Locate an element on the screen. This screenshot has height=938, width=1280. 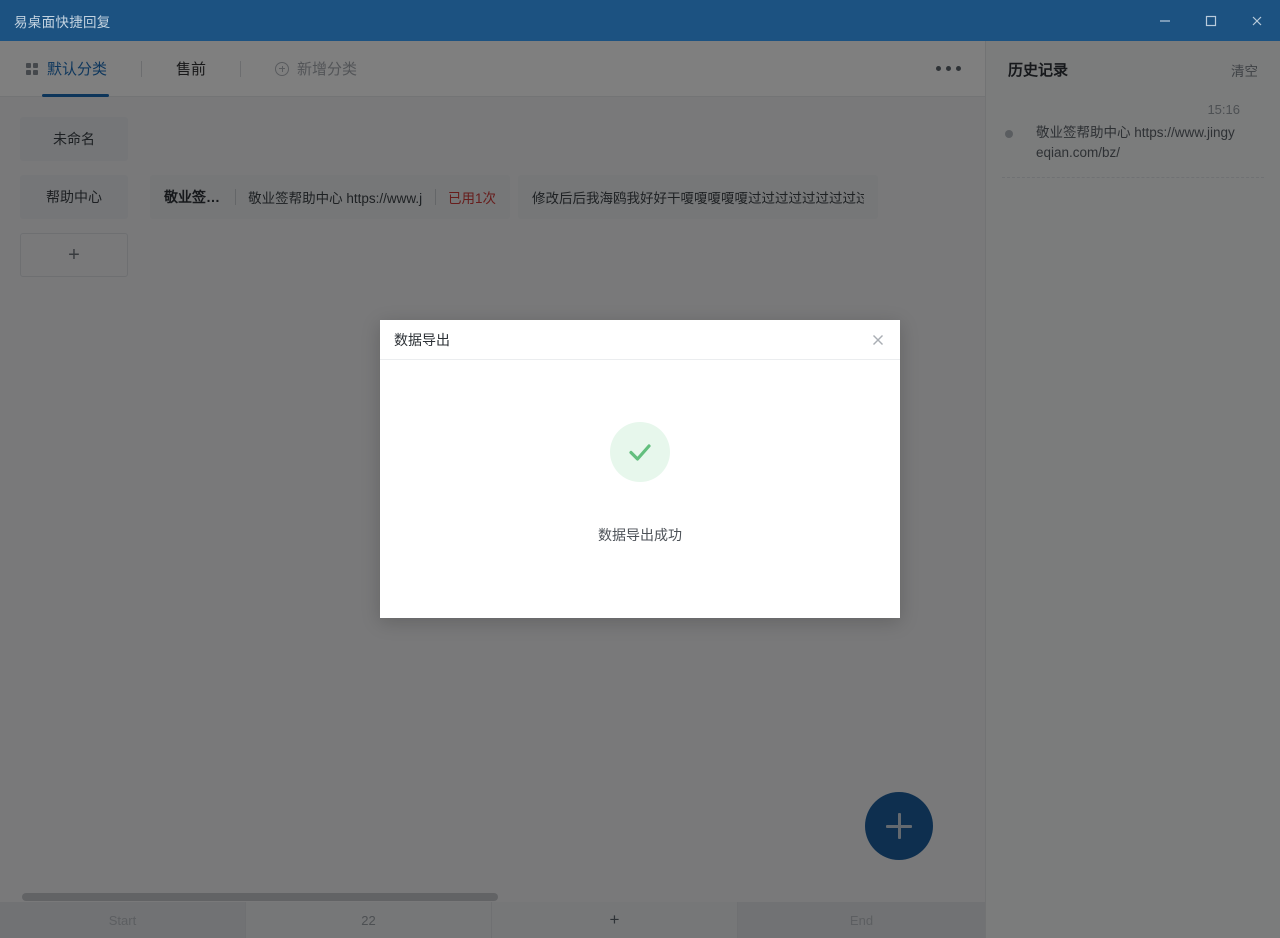
maximize-button is located at coordinates (1211, 20).